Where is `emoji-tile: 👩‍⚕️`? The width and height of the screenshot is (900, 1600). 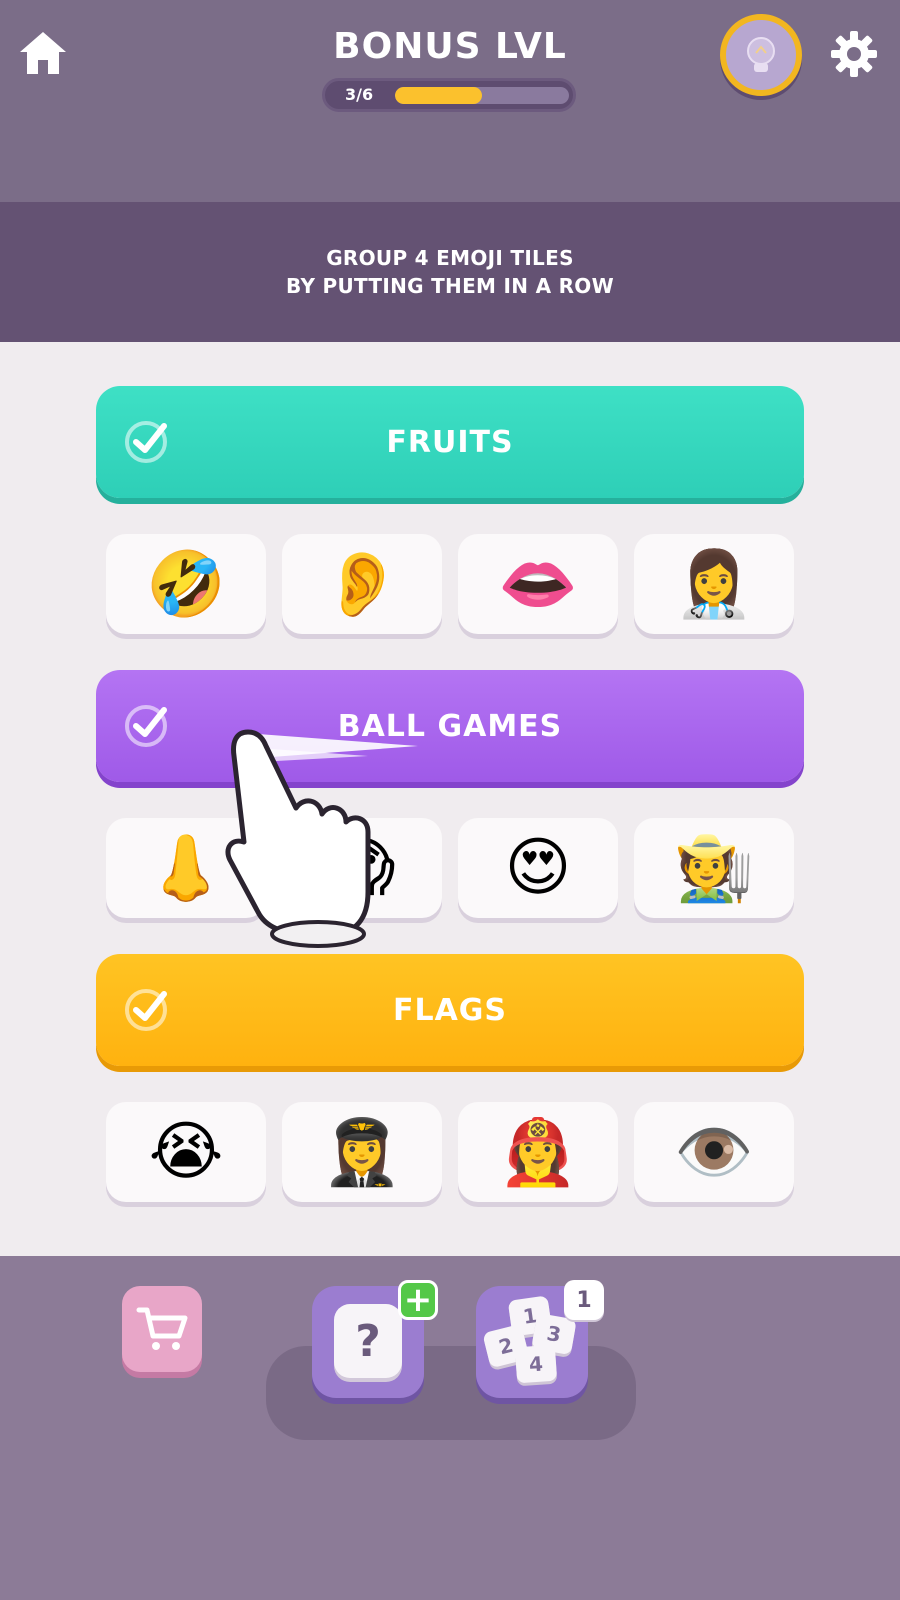
emoji-tile: 👩‍⚕️ is located at coordinates (714, 584).